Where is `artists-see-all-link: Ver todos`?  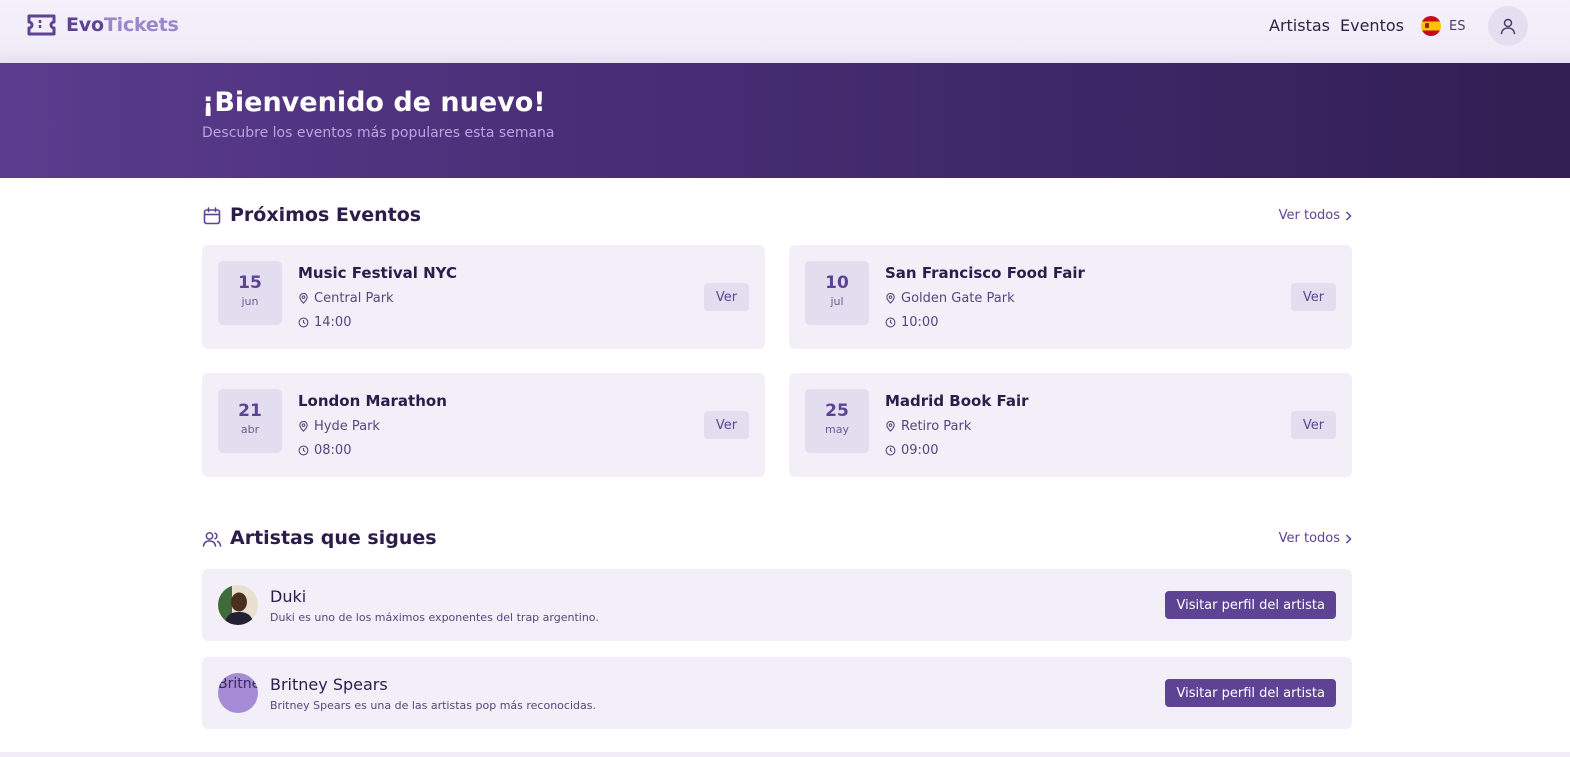 artists-see-all-link: Ver todos is located at coordinates (1315, 538).